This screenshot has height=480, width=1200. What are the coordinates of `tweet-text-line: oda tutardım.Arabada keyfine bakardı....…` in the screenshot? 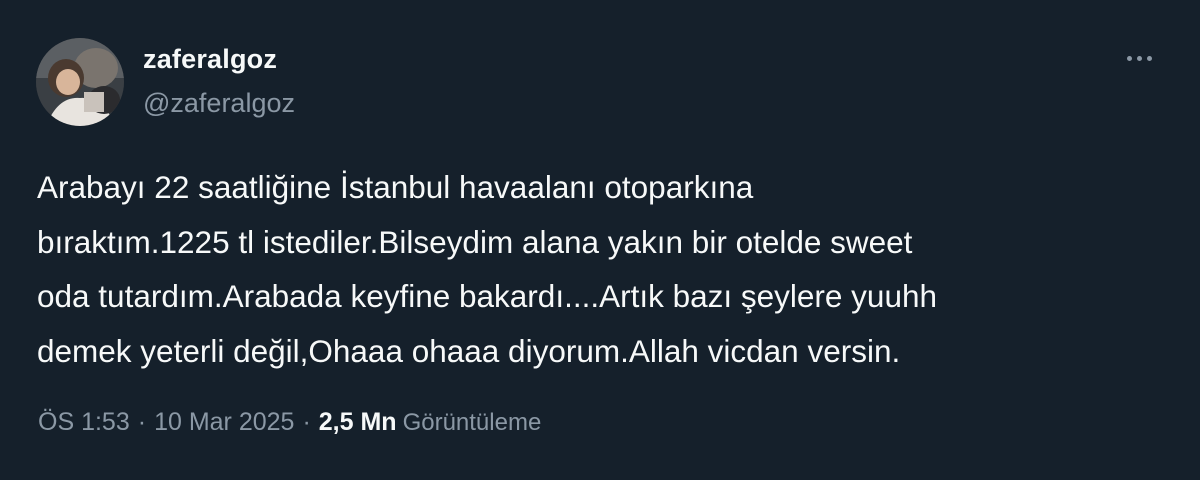 It's located at (487, 296).